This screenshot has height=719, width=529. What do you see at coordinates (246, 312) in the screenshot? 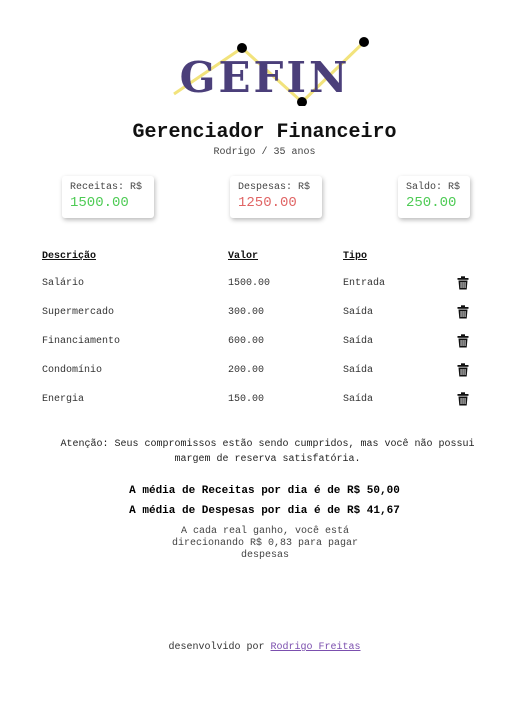
I see `row-value: 300.00` at bounding box center [246, 312].